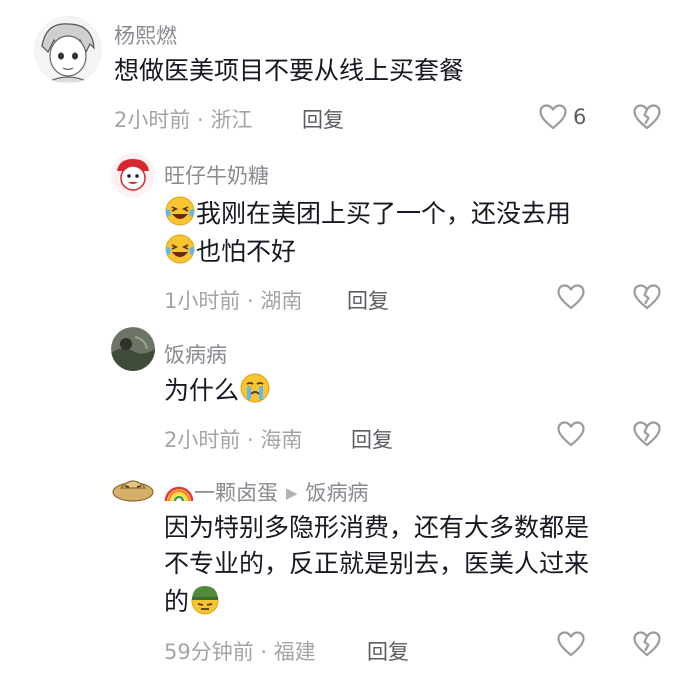 The width and height of the screenshot is (690, 681). What do you see at coordinates (337, 493) in the screenshot?
I see `reply-to-username: 饭病病` at bounding box center [337, 493].